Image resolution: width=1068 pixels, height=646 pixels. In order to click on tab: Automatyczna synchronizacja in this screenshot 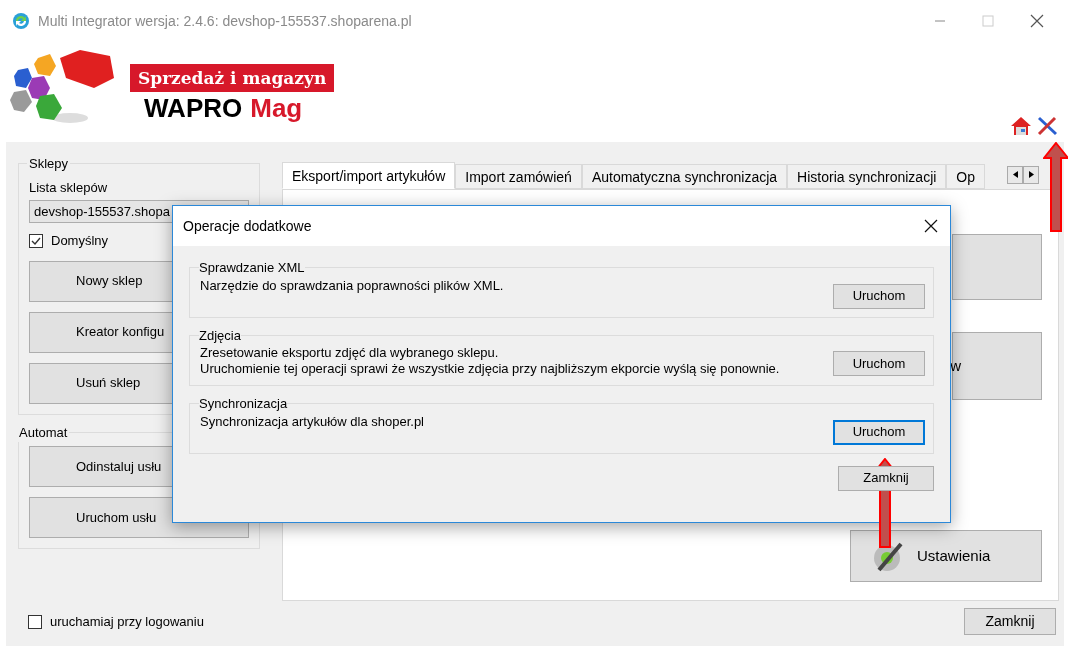, I will do `click(684, 176)`.